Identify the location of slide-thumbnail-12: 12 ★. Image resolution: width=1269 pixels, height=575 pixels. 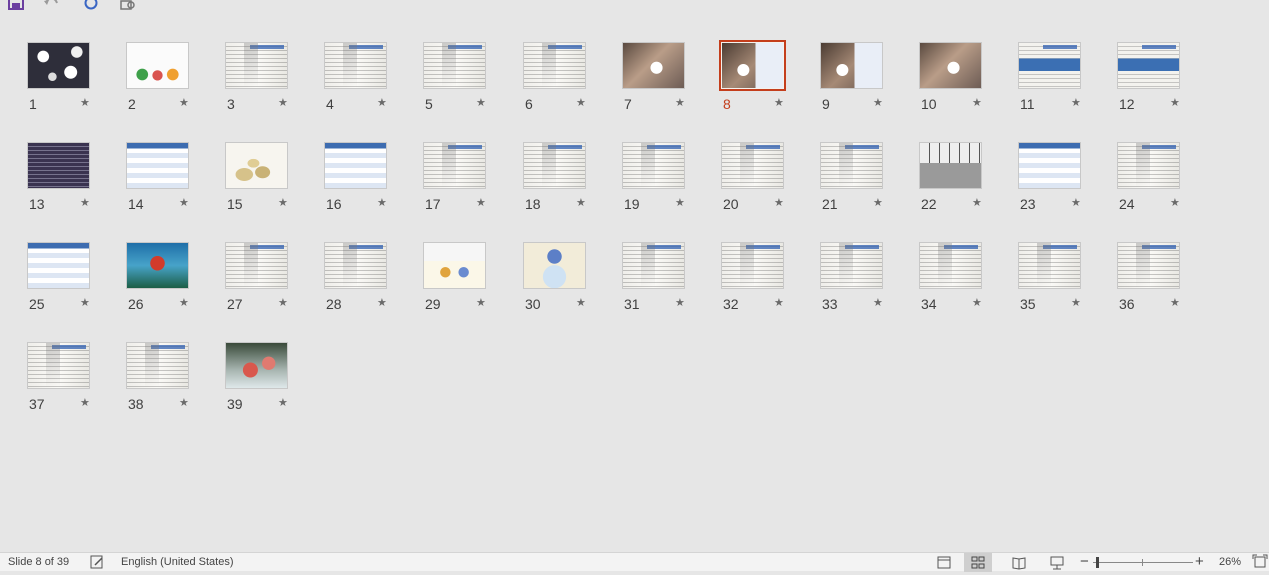
(1164, 80).